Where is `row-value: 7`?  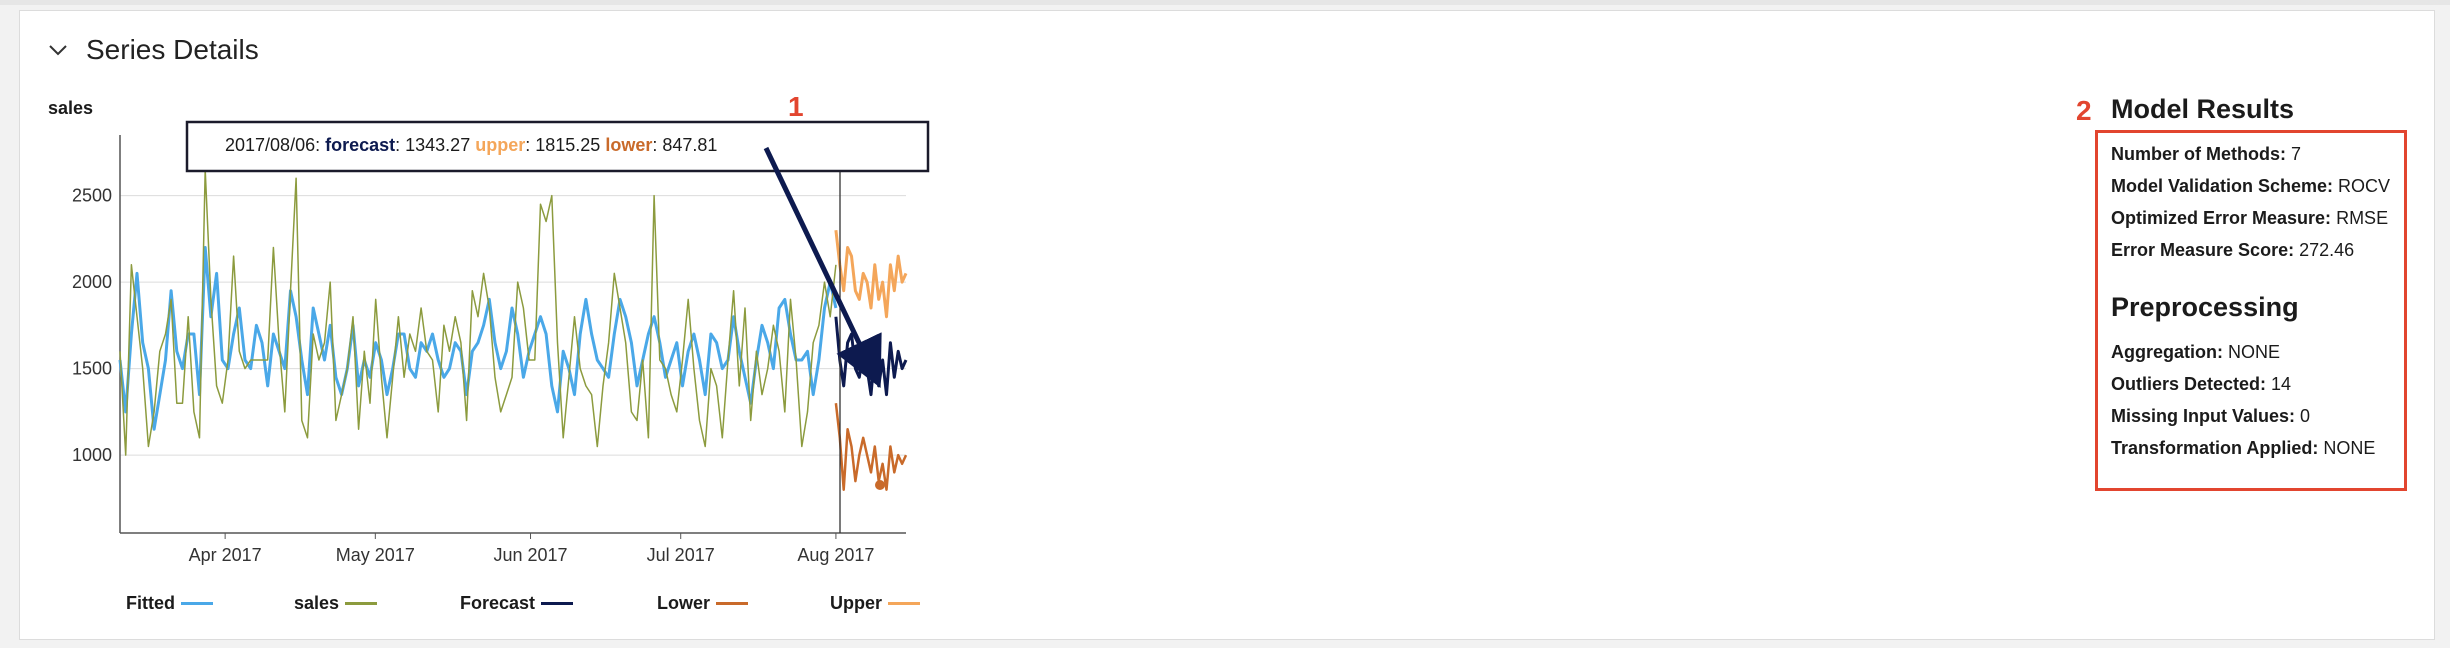 row-value: 7 is located at coordinates (2294, 154).